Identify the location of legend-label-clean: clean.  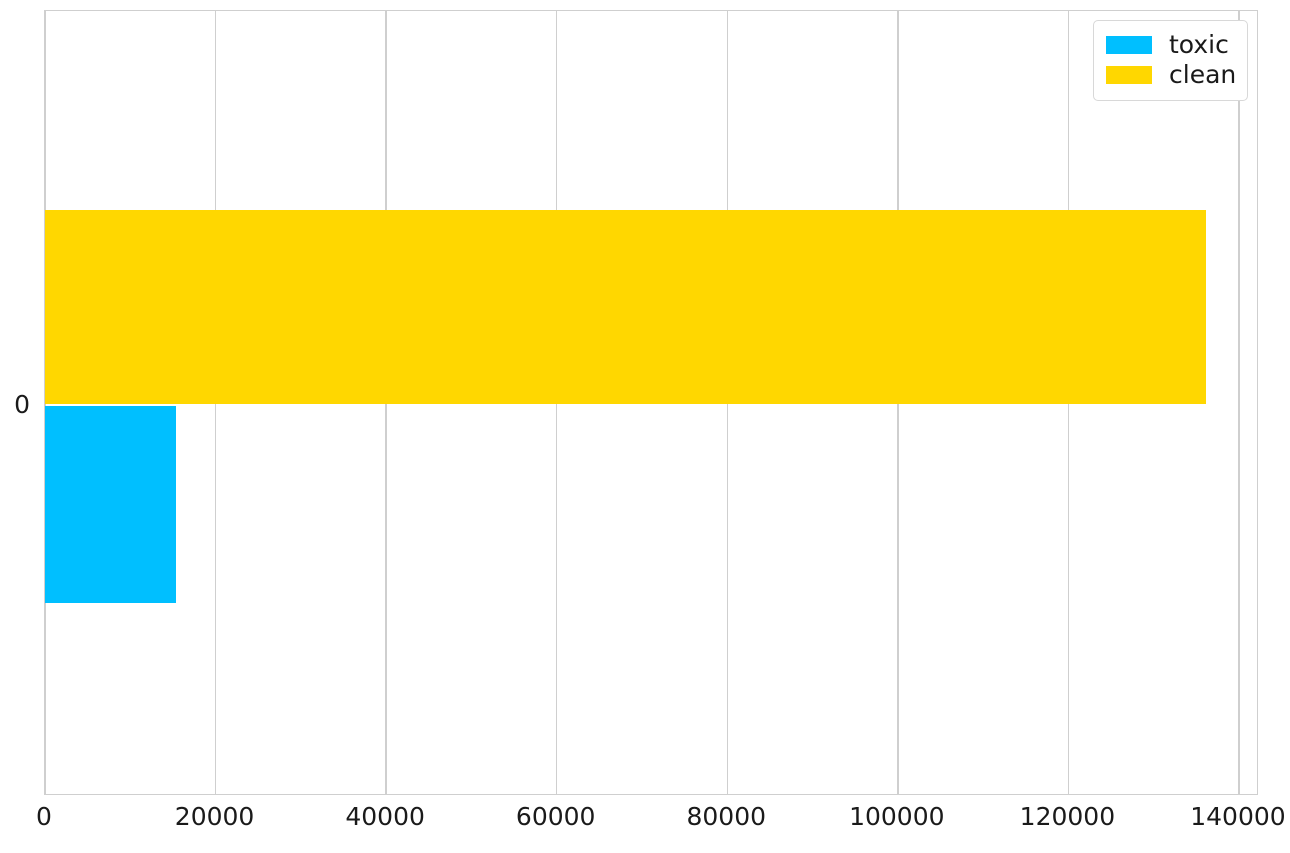
(1203, 74).